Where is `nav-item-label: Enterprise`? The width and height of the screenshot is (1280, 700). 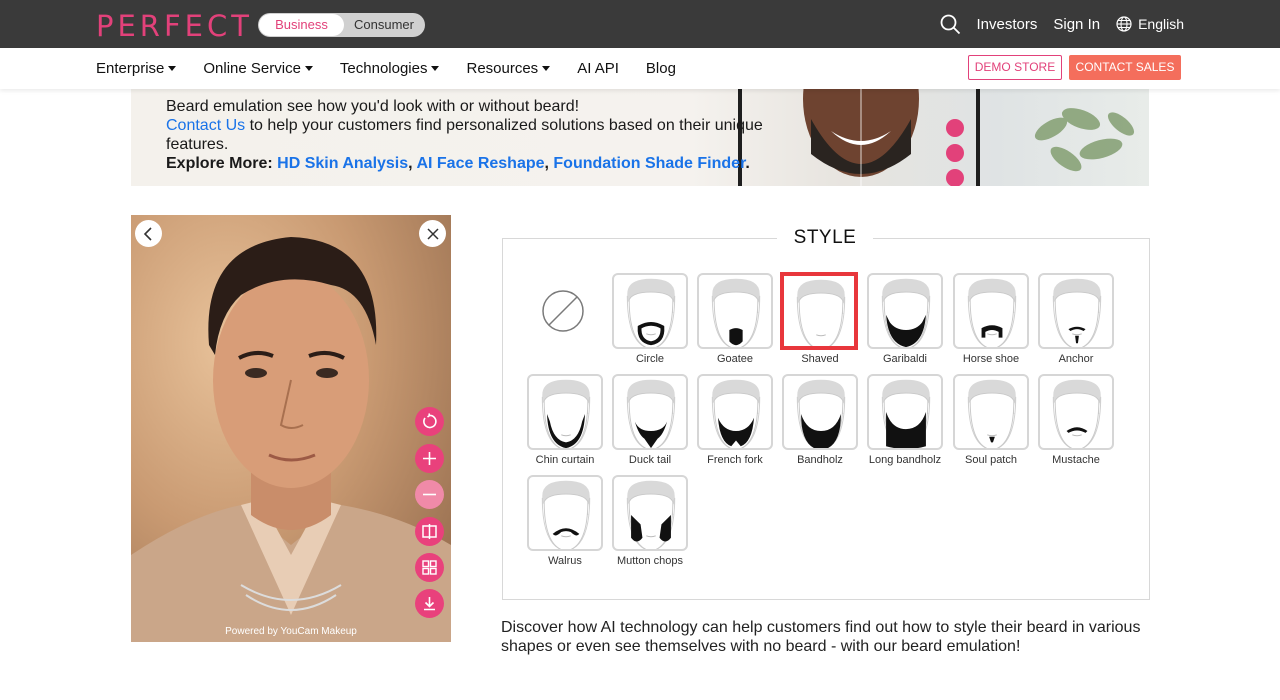
nav-item-label: Enterprise is located at coordinates (130, 68).